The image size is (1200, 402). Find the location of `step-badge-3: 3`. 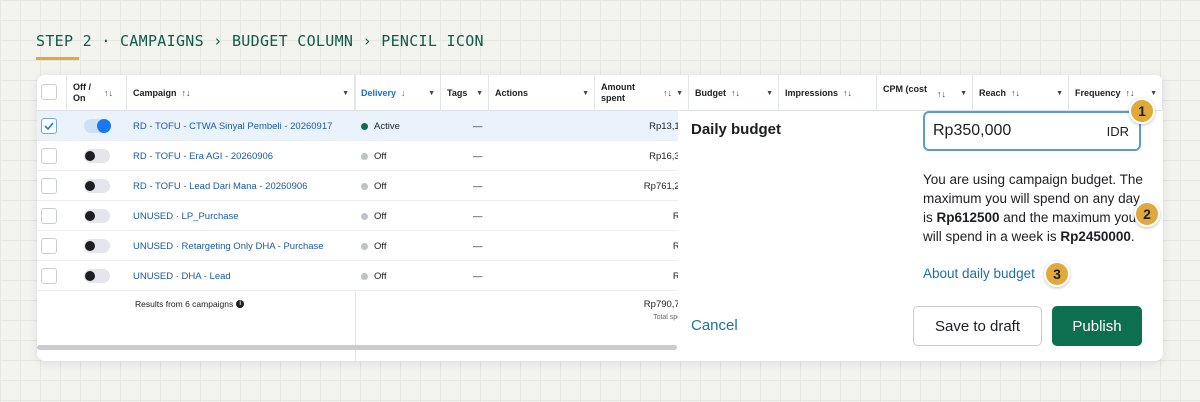

step-badge-3: 3 is located at coordinates (1057, 274).